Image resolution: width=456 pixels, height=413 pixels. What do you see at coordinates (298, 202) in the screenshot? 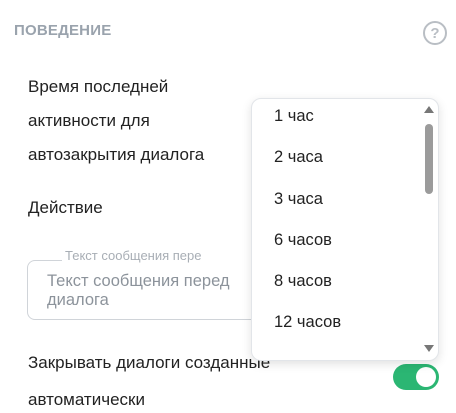
I see `dropdown-option: 3 часа` at bounding box center [298, 202].